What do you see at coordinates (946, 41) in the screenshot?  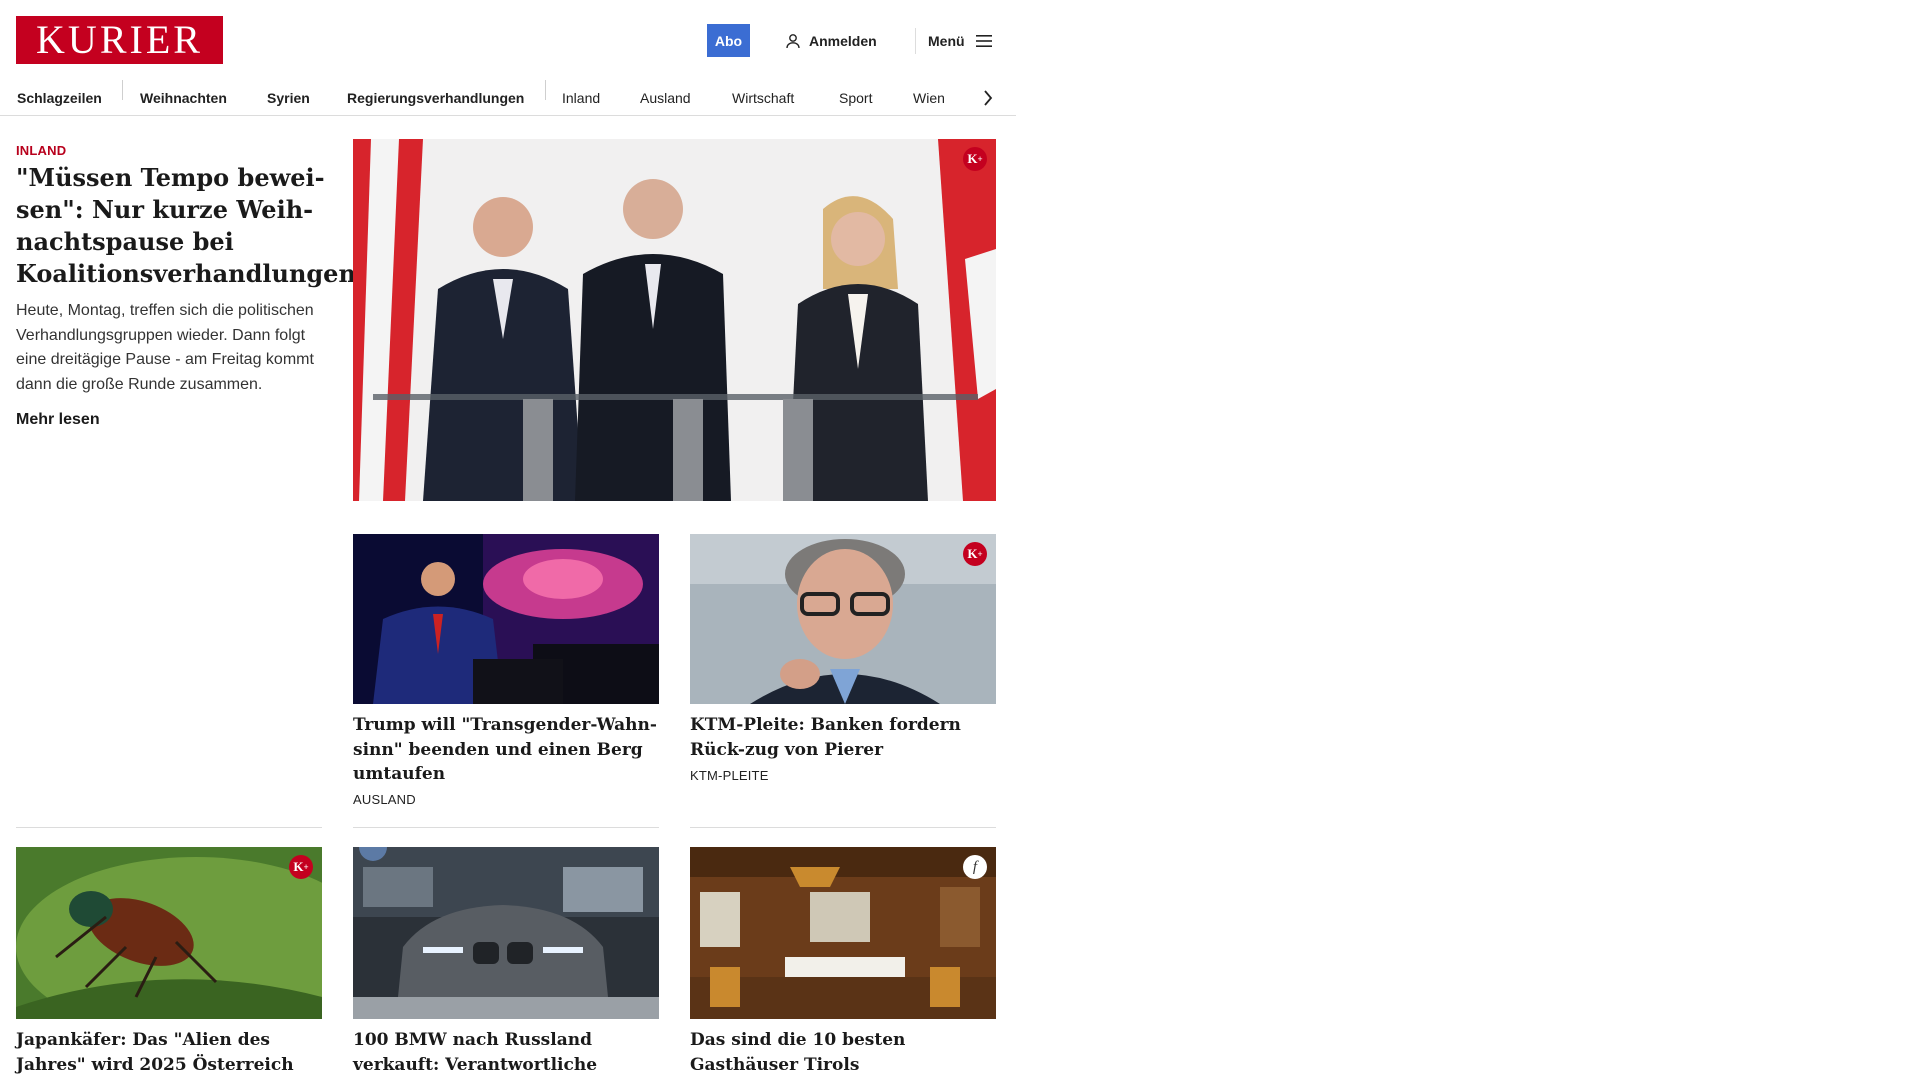 I see `menu-label: Menü` at bounding box center [946, 41].